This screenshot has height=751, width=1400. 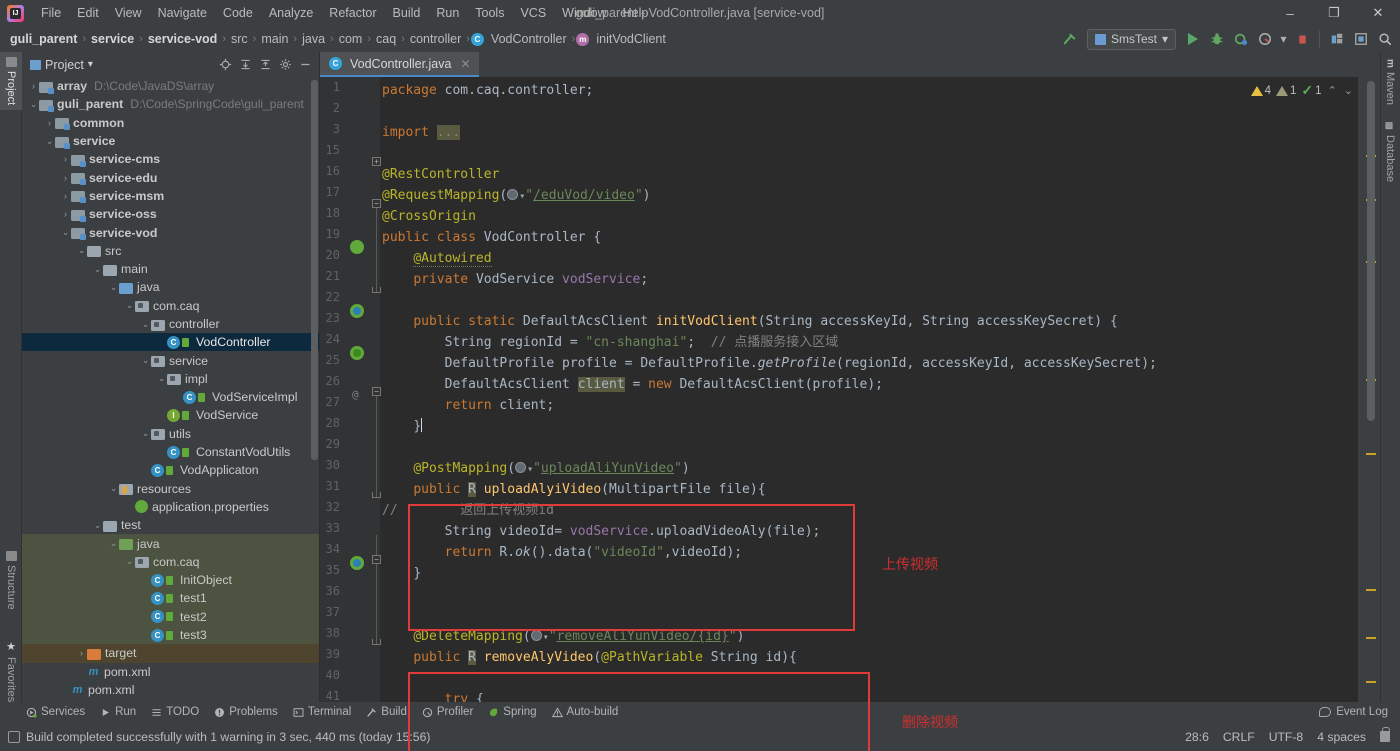 I want to click on tree-node-test1: ›Ctest1, so click(x=170, y=598).